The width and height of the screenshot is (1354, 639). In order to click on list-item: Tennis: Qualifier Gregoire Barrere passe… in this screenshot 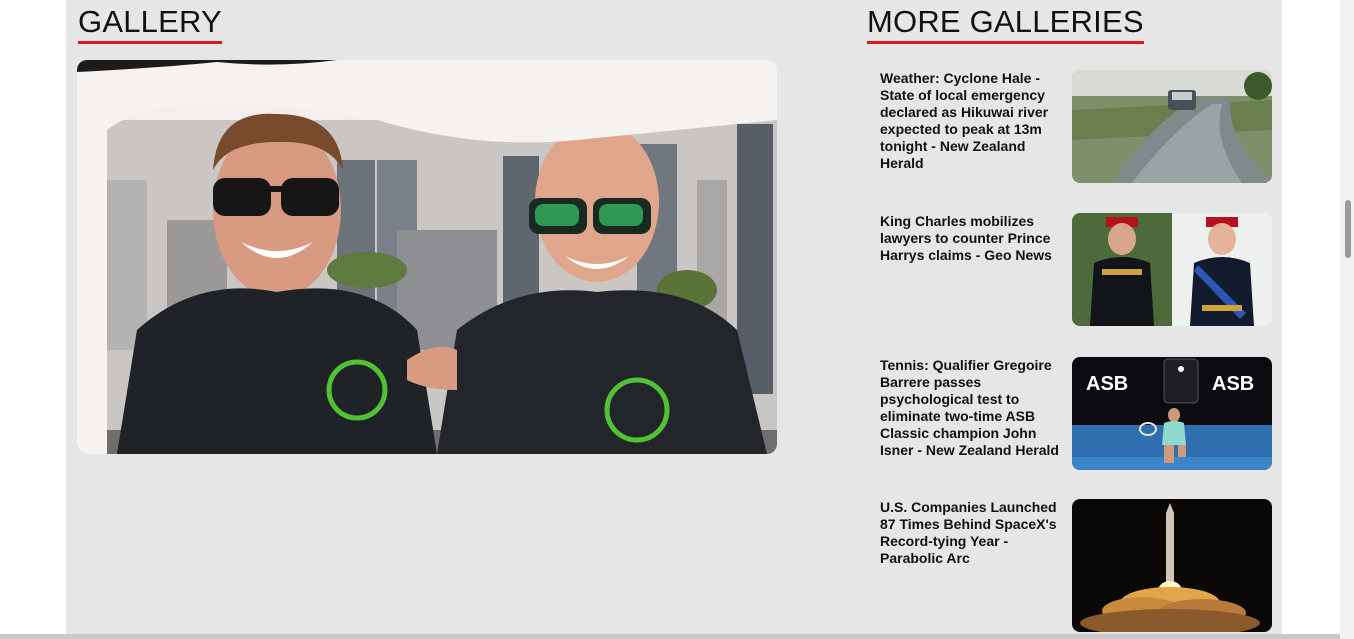, I will do `click(1076, 414)`.